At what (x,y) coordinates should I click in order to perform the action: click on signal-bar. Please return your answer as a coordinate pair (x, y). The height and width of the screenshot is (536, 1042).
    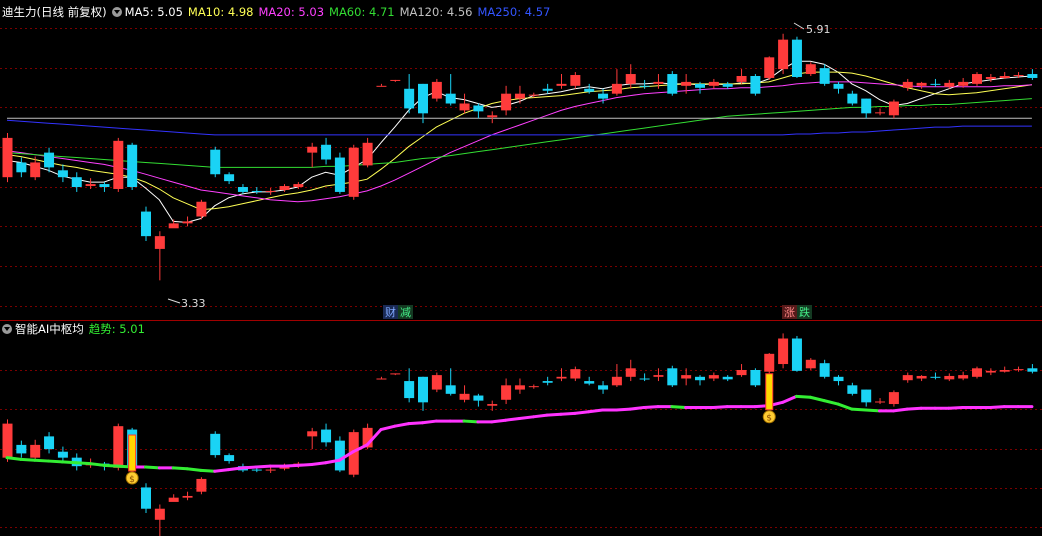
    Looking at the image, I should click on (769, 392).